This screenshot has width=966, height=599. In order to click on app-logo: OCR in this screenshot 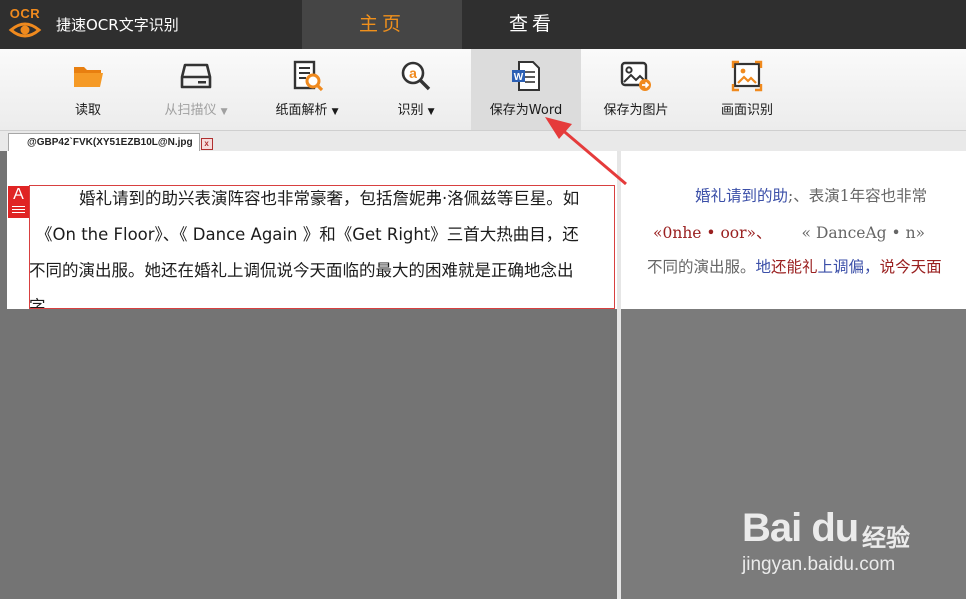, I will do `click(25, 24)`.